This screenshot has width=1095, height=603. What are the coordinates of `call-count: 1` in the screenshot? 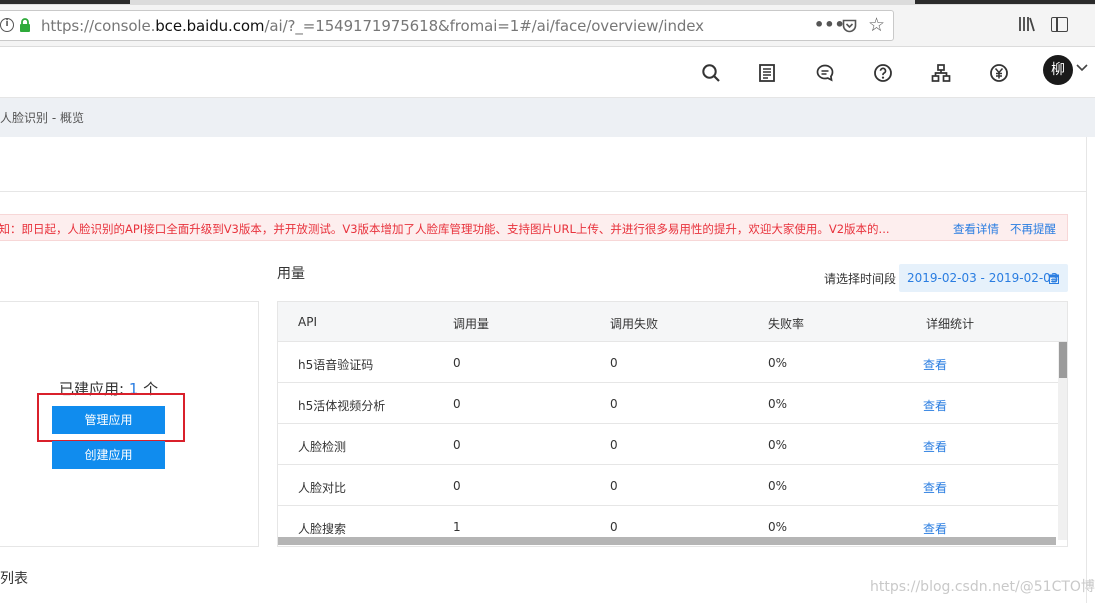 It's located at (457, 527).